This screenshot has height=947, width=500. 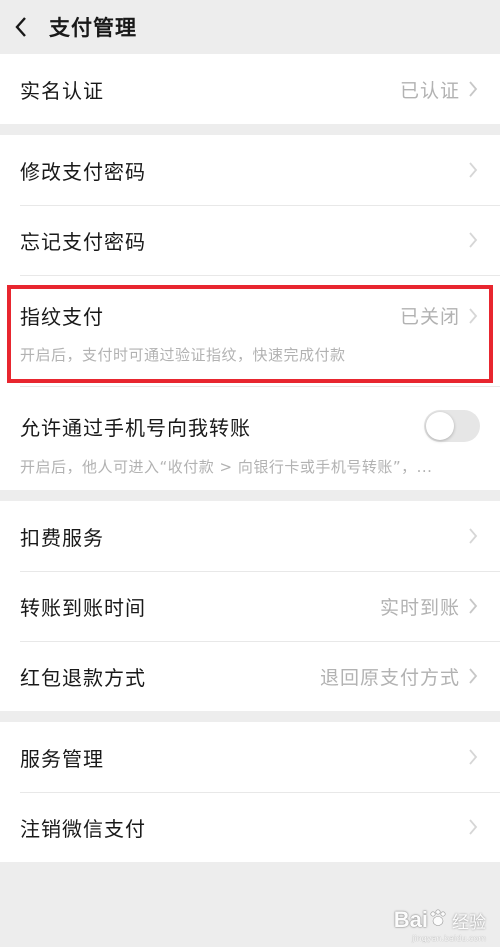 What do you see at coordinates (449, 938) in the screenshot?
I see `watermark-url: jingyan.baidu.com` at bounding box center [449, 938].